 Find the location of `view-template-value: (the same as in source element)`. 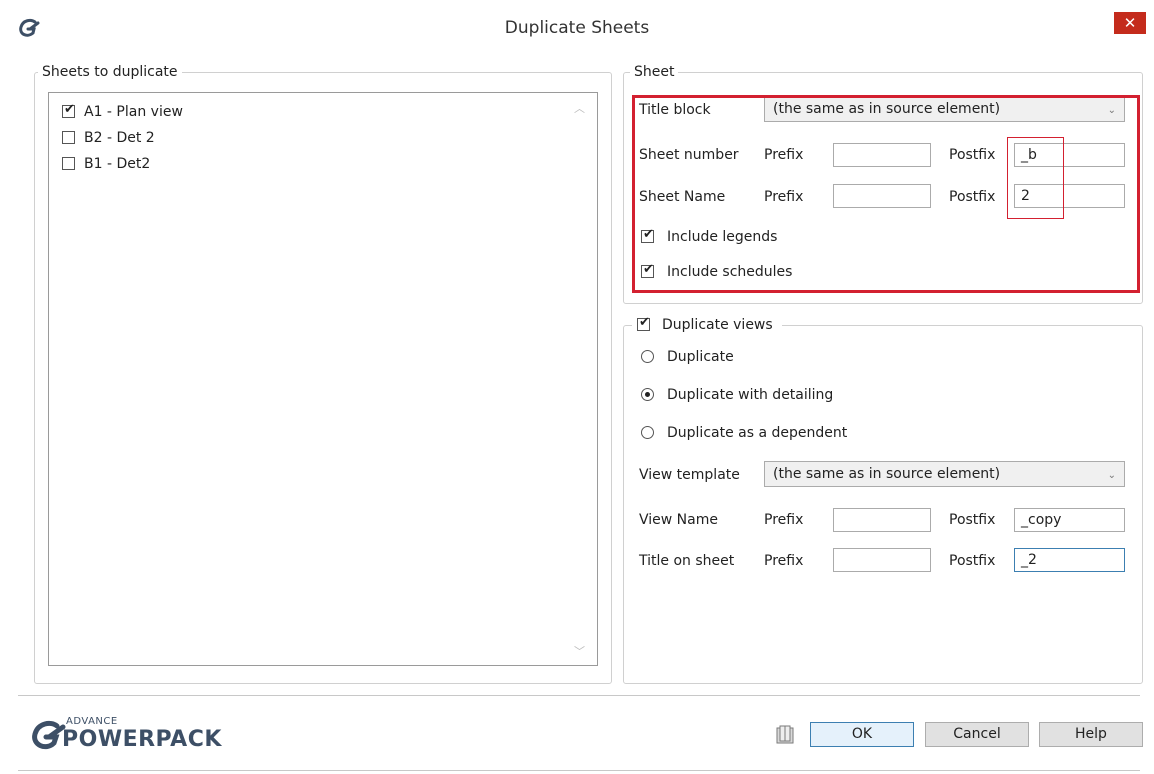

view-template-value: (the same as in source element) is located at coordinates (887, 474).